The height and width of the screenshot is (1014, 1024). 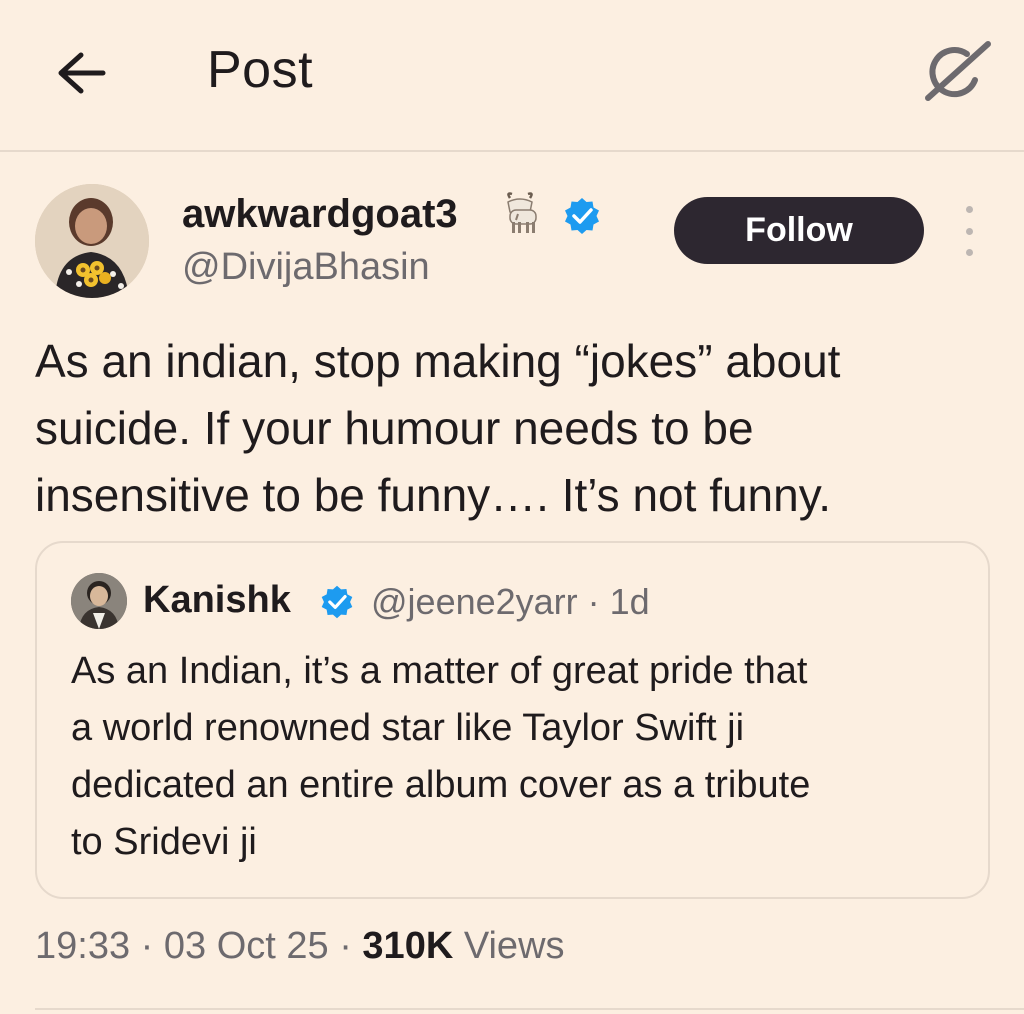 I want to click on author-avatar, so click(x=92, y=241).